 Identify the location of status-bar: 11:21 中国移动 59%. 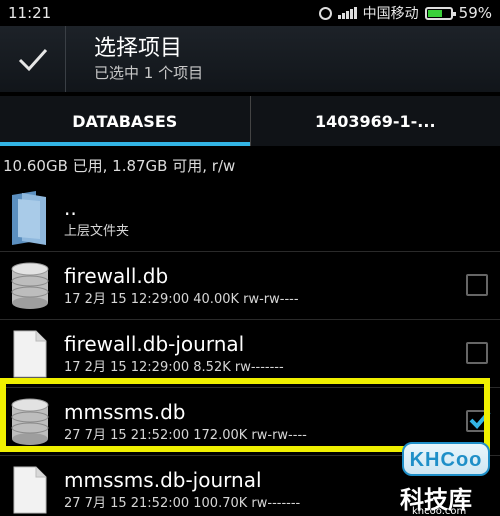
(250, 13).